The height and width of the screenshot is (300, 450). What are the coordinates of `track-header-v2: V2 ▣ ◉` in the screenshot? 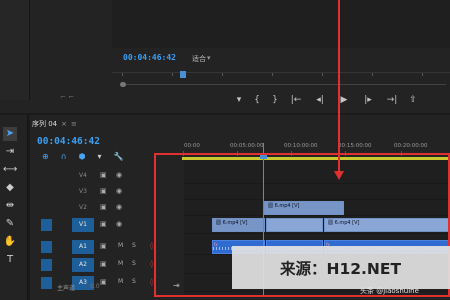 It's located at (92, 208).